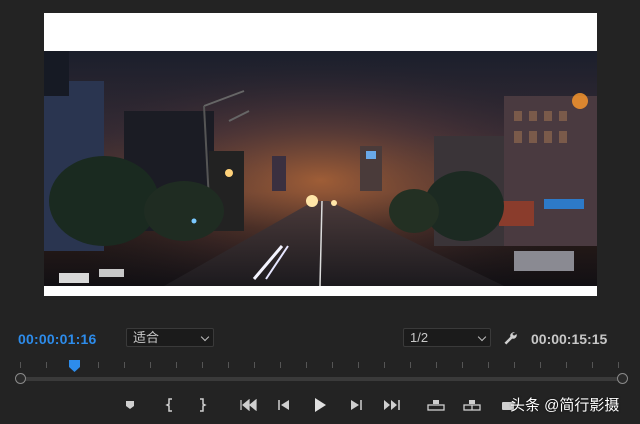  Describe the element at coordinates (356, 405) in the screenshot. I see `step-forward-icon` at that location.